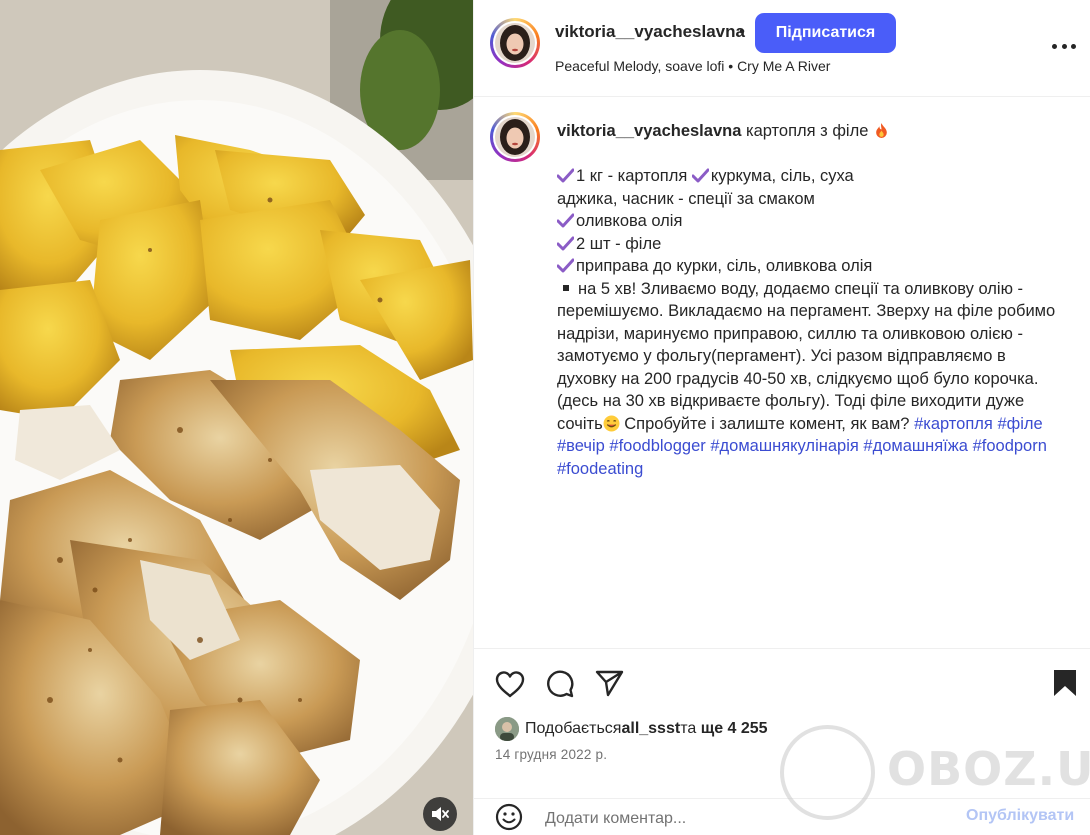 This screenshot has width=1090, height=835. Describe the element at coordinates (573, 728) in the screenshot. I see `likes-prefix: Подобається` at that location.